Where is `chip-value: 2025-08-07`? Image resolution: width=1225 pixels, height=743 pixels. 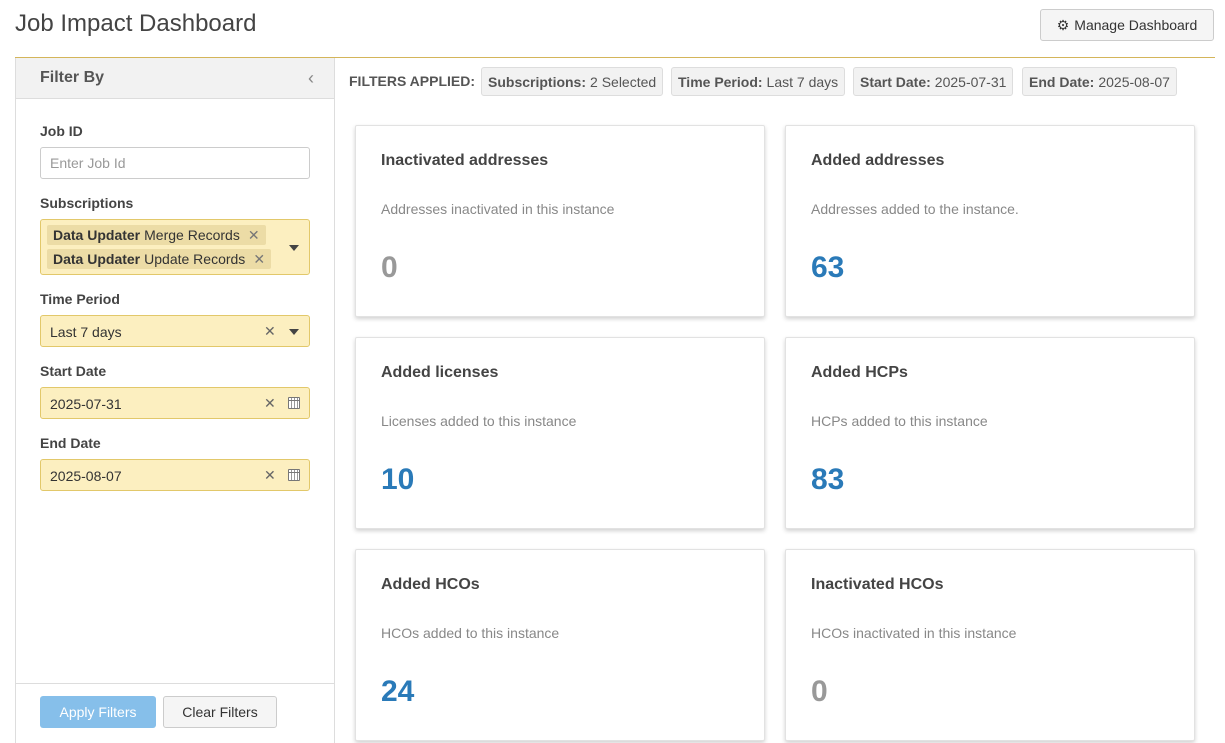 chip-value: 2025-08-07 is located at coordinates (1134, 81).